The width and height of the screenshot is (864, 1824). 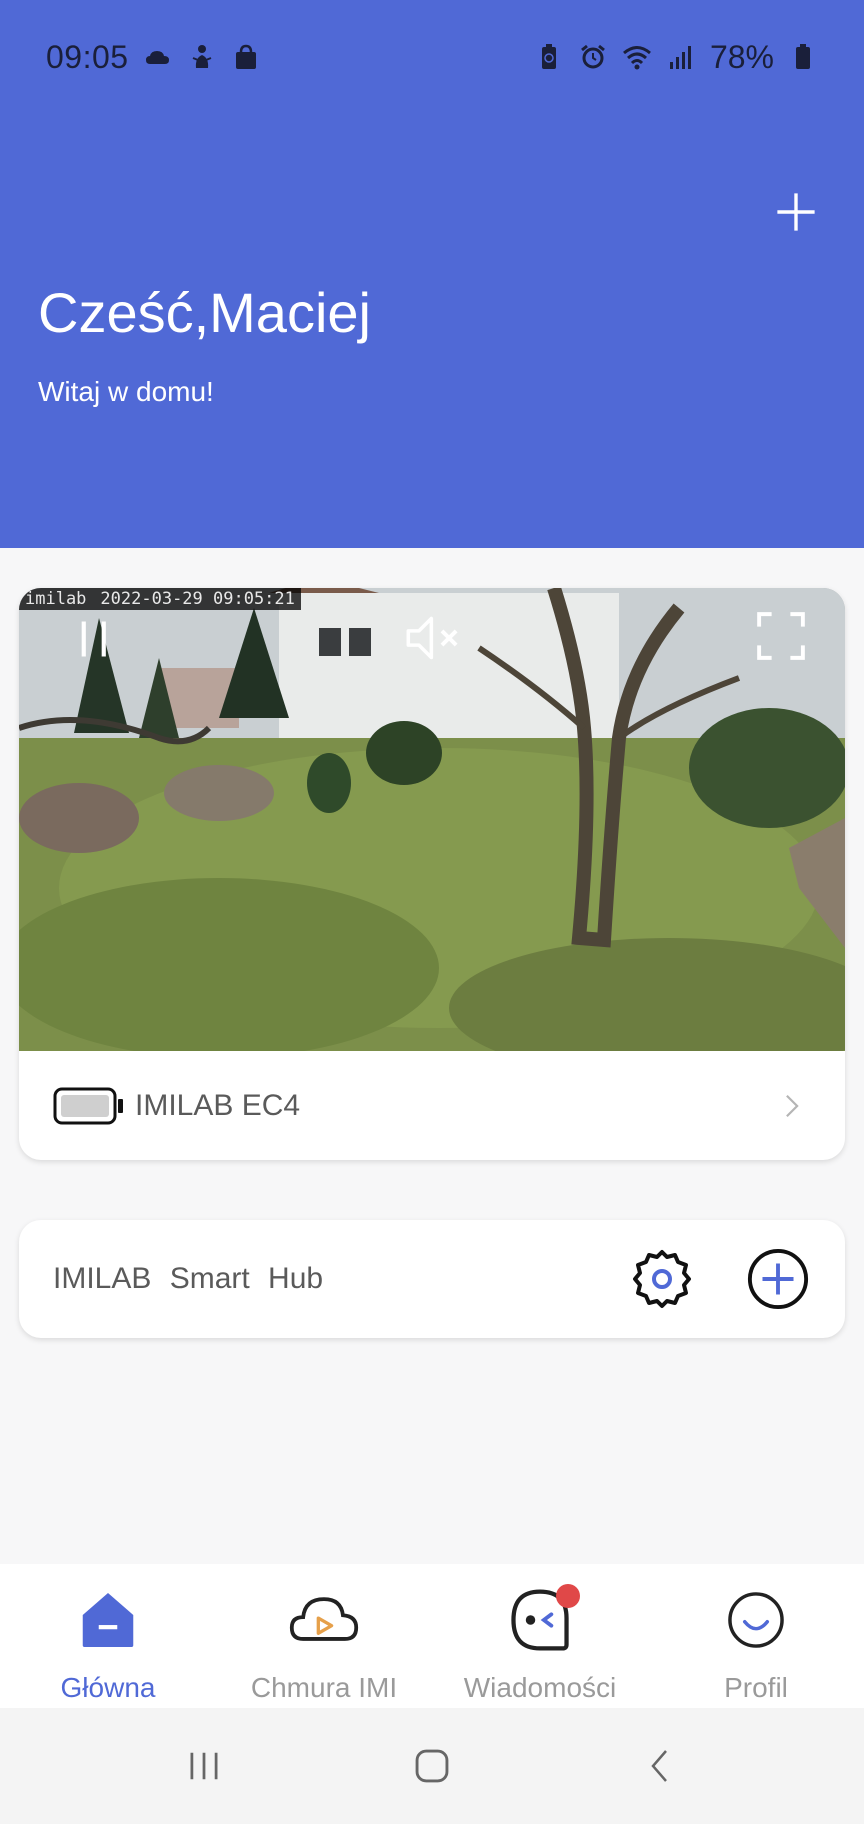 What do you see at coordinates (218, 1105) in the screenshot?
I see `device-name: IMILAB EC4` at bounding box center [218, 1105].